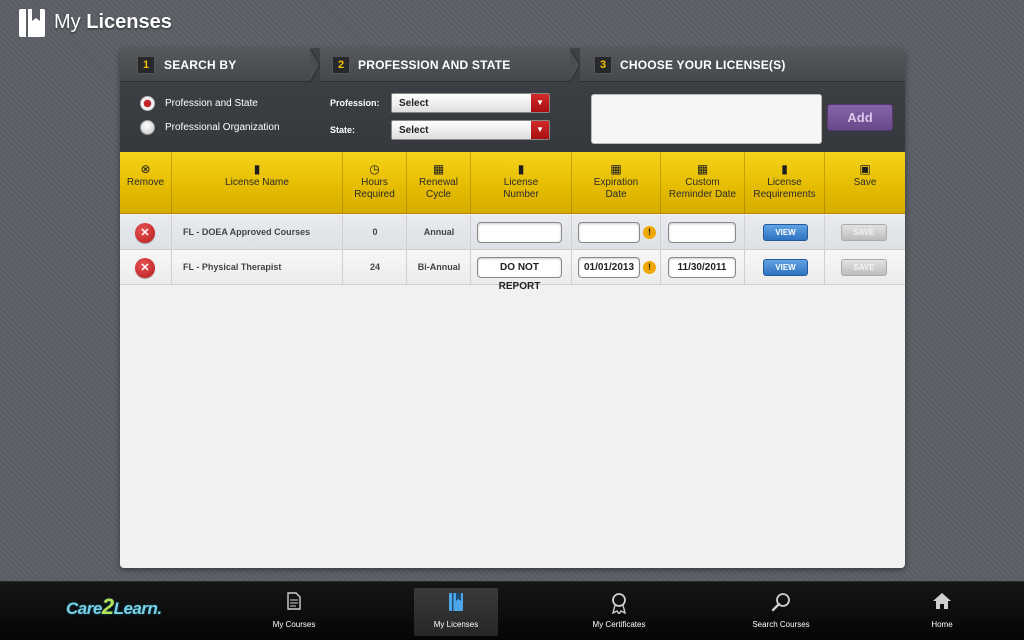 This screenshot has width=1024, height=640. I want to click on column-save: ▣ Save, so click(865, 183).